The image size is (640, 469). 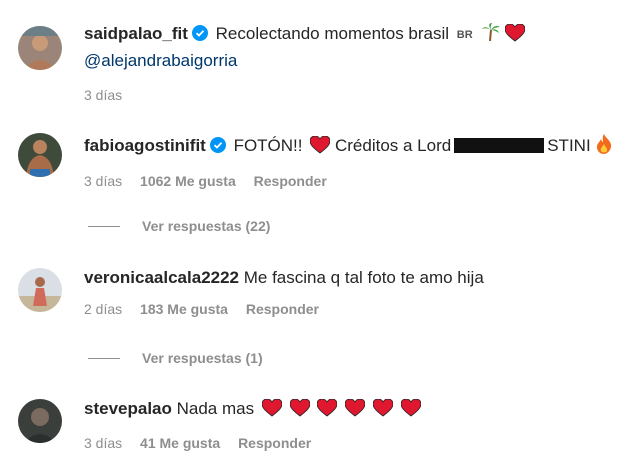 What do you see at coordinates (188, 181) in the screenshot?
I see `likes-count: 1062 Me gusta` at bounding box center [188, 181].